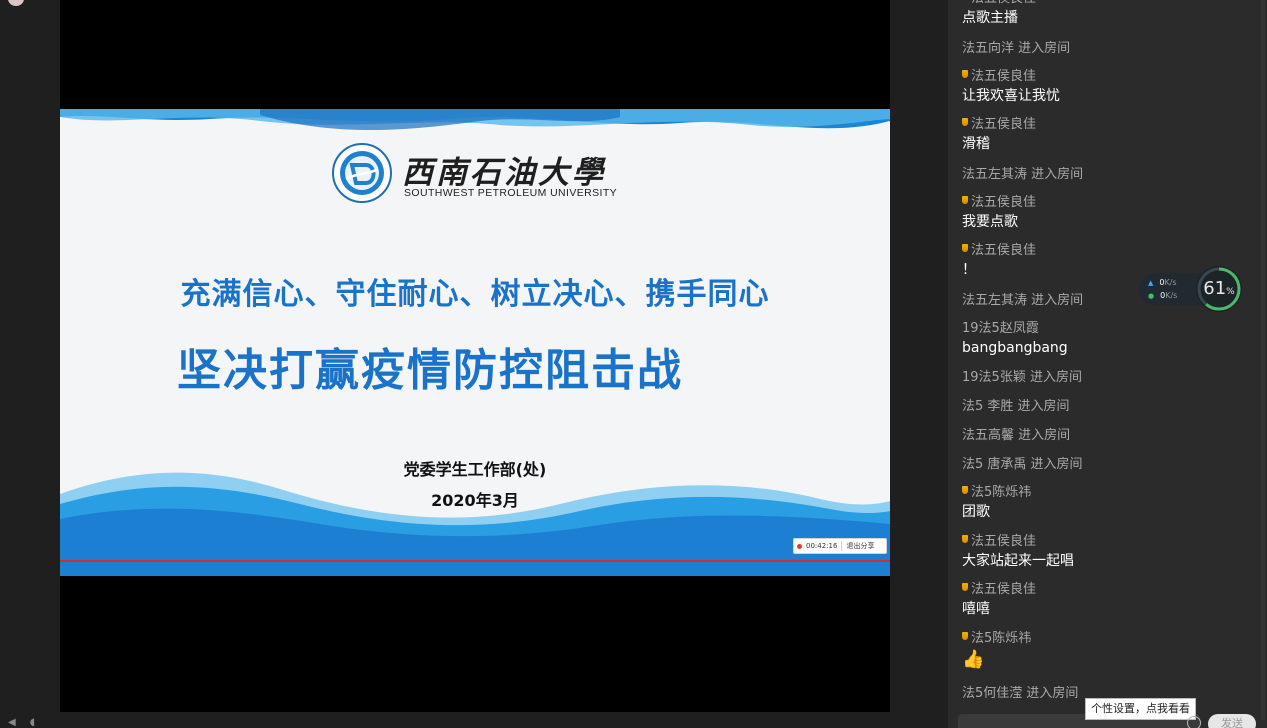 The width and height of the screenshot is (1267, 728). I want to click on chat-text: 团歌, so click(976, 512).